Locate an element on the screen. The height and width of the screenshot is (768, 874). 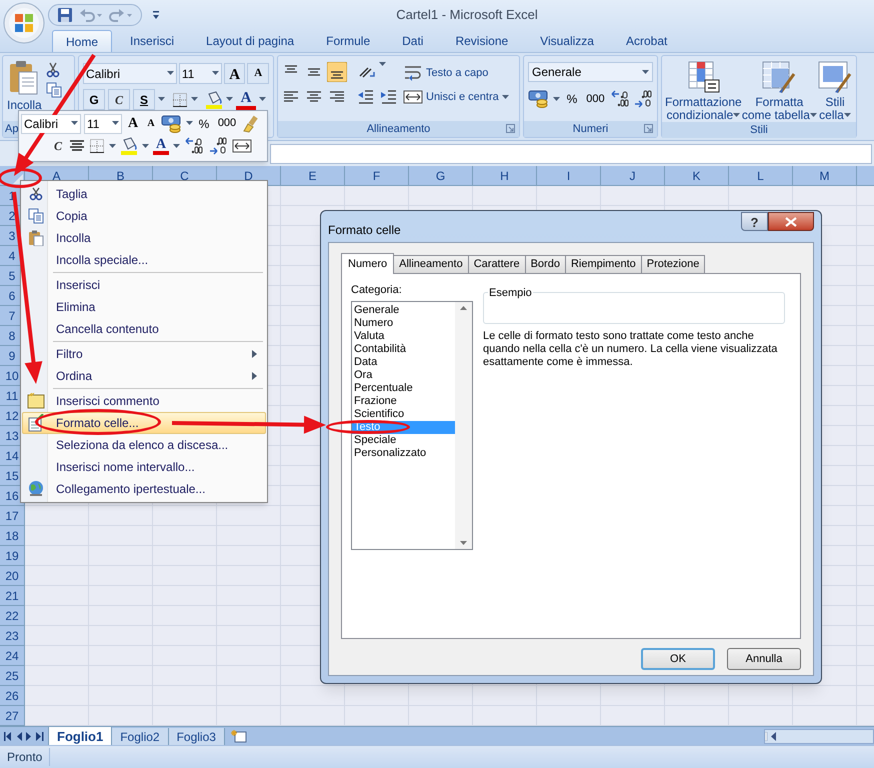
menu-item: Inserisci is located at coordinates (144, 283).